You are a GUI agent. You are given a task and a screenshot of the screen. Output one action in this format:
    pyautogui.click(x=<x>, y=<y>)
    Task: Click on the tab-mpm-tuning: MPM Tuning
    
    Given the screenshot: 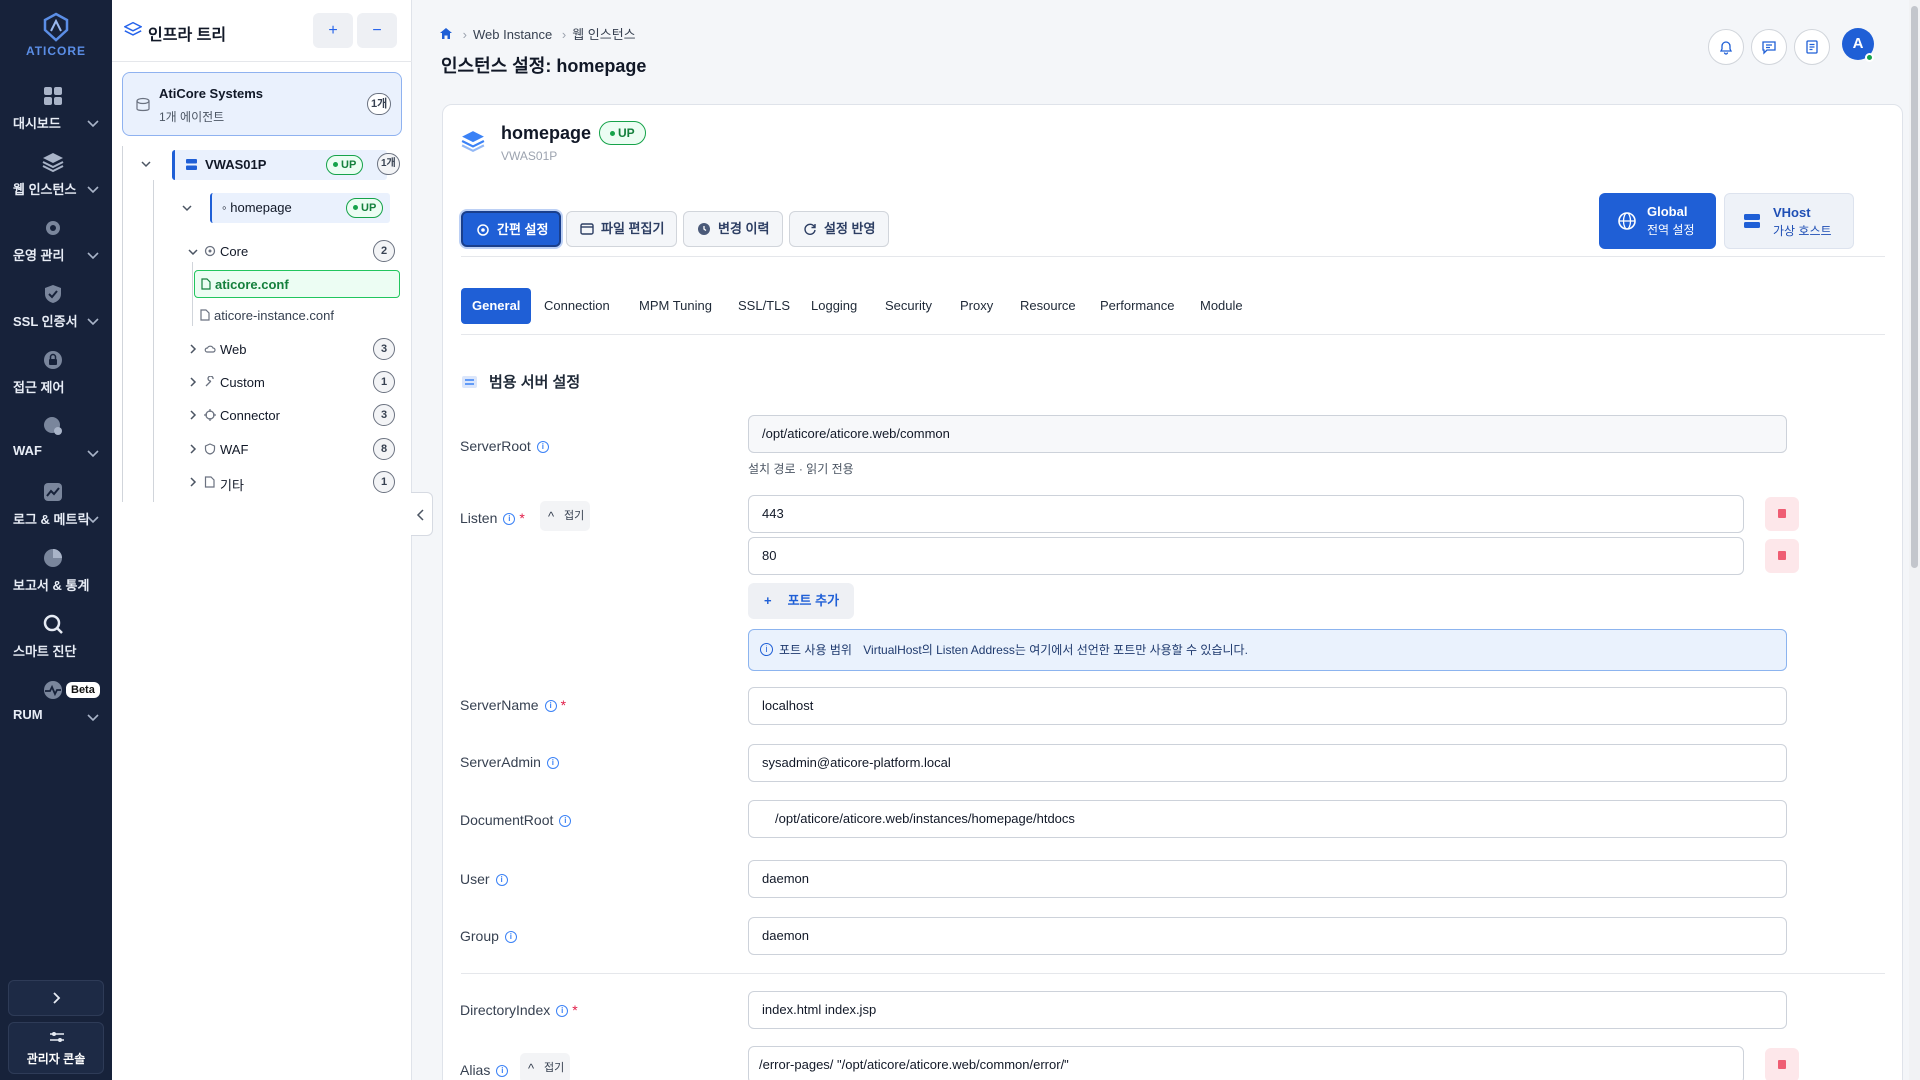 What is the action you would take?
    pyautogui.click(x=675, y=306)
    